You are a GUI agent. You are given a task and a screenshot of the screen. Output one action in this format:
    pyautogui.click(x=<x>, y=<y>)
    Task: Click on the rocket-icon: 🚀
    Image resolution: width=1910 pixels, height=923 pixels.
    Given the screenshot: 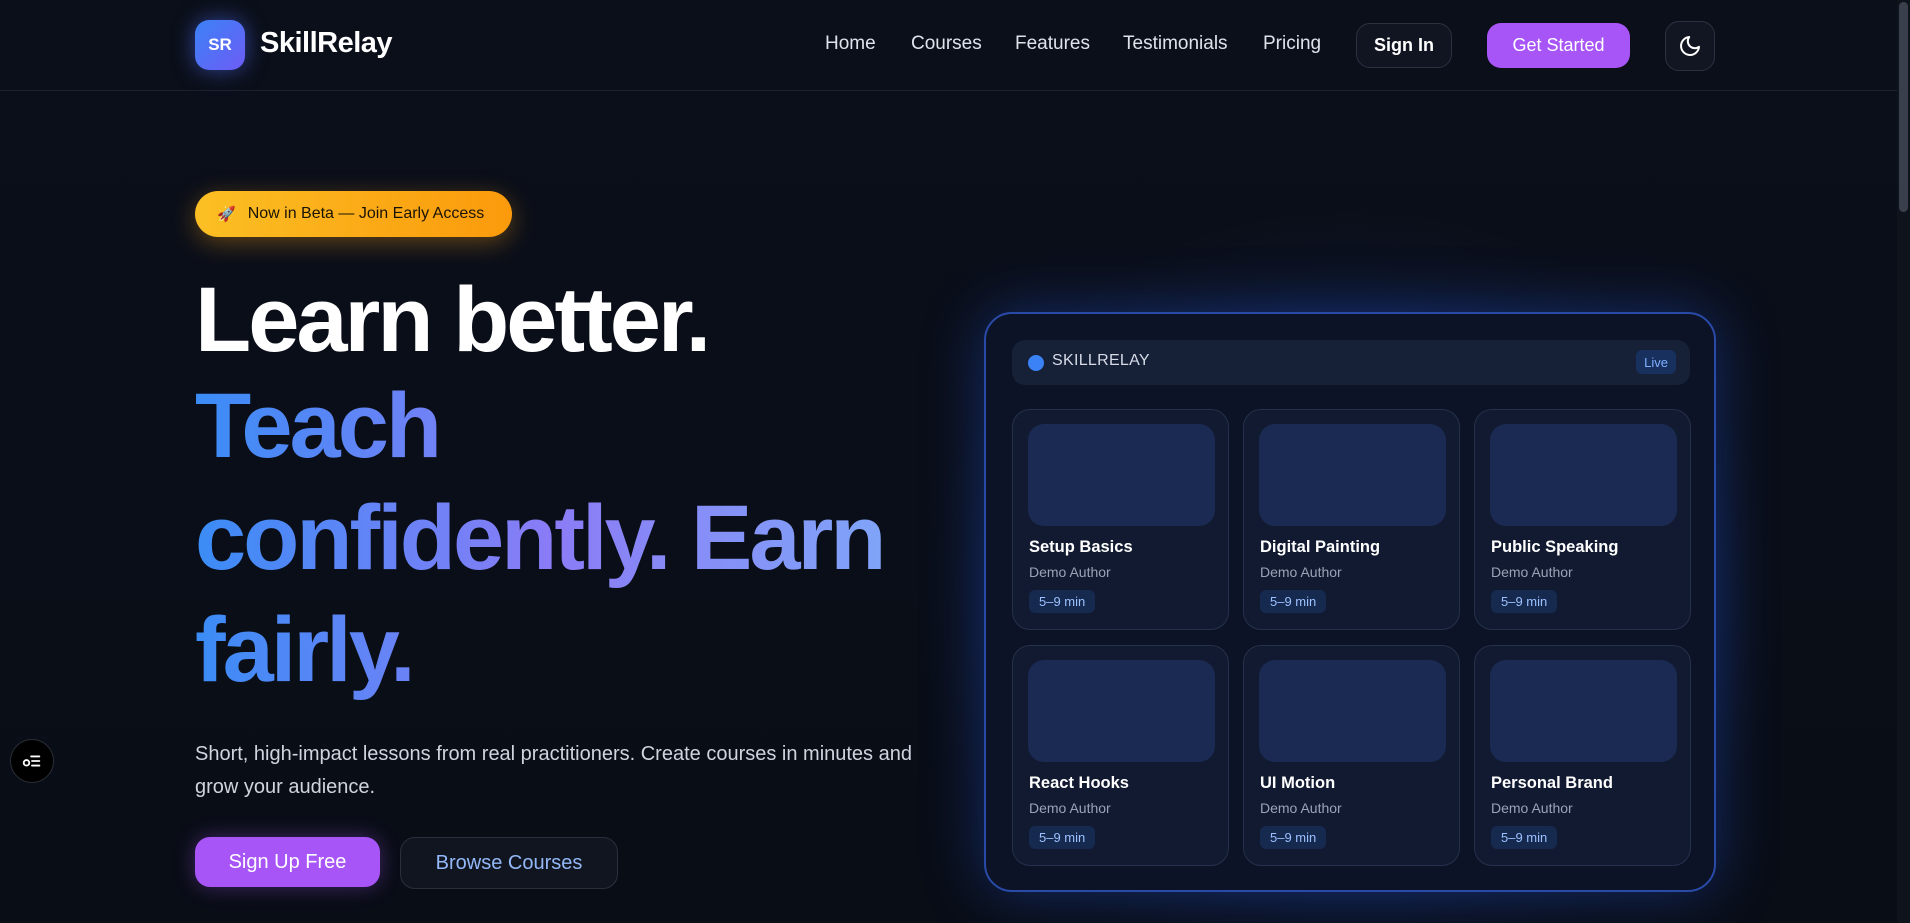 What is the action you would take?
    pyautogui.click(x=226, y=214)
    